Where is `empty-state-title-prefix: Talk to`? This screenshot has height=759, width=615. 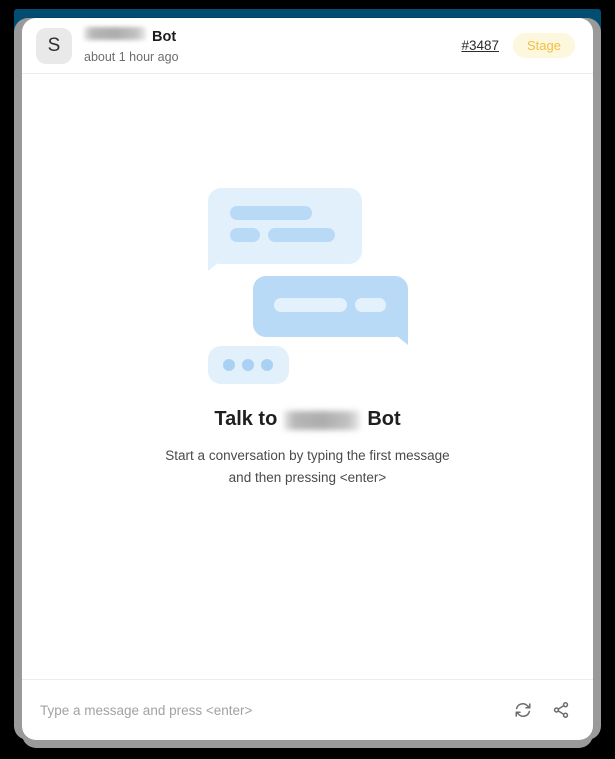 empty-state-title-prefix: Talk to is located at coordinates (246, 419).